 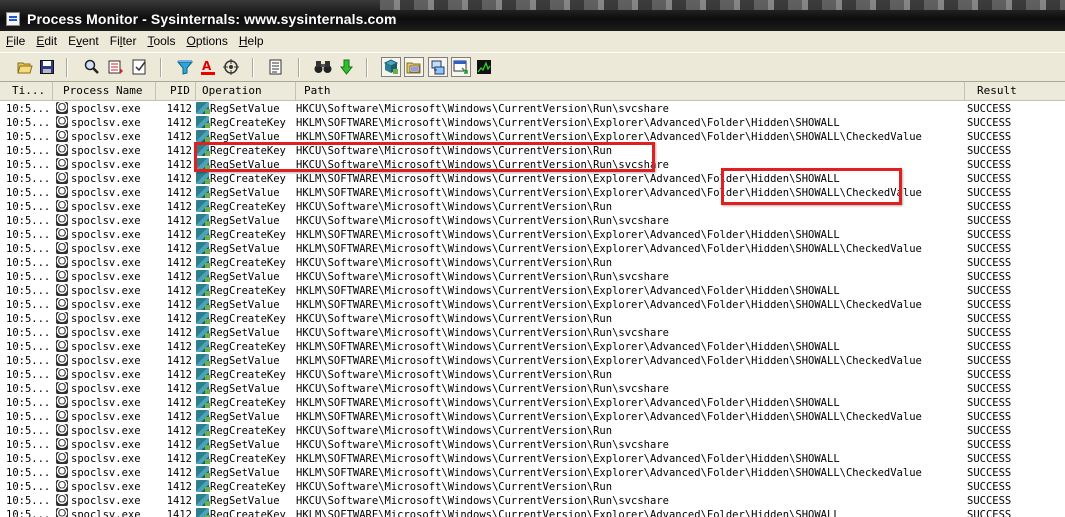 What do you see at coordinates (13, 19) in the screenshot?
I see `process-monitor-app-icon` at bounding box center [13, 19].